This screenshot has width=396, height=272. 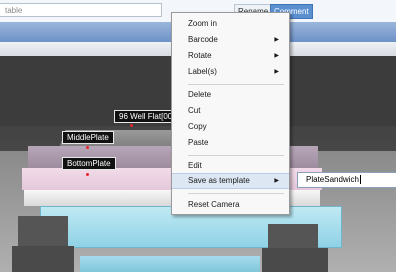 I want to click on menu-item-edit: Edit, so click(x=230, y=166).